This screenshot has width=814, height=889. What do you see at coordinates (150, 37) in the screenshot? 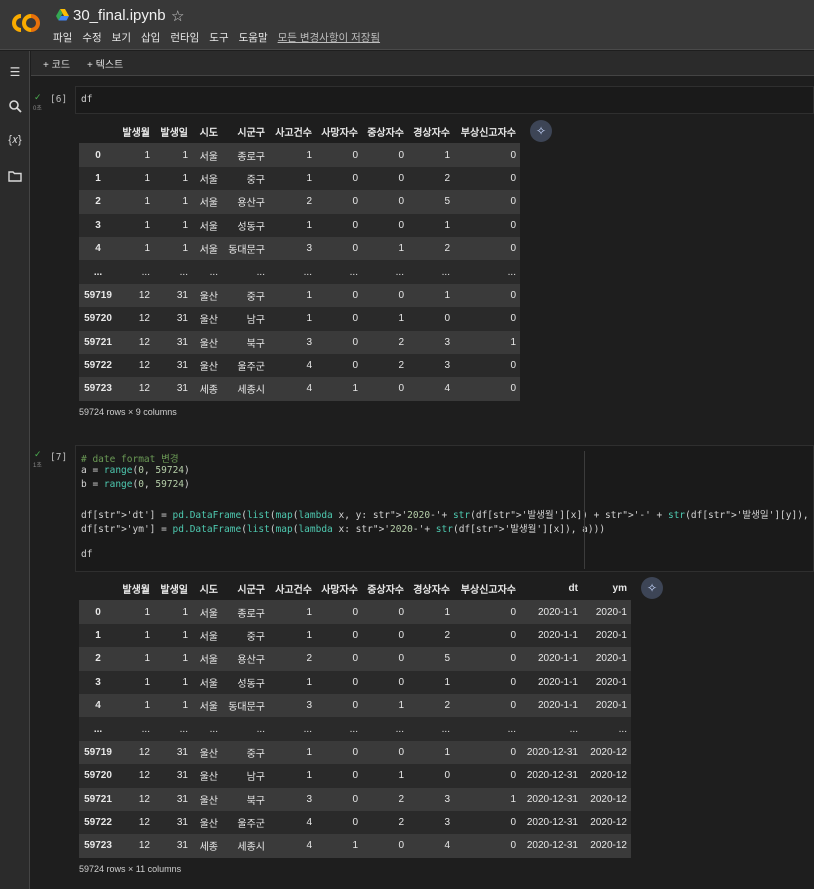
I see `menu-insert: 삽입` at bounding box center [150, 37].